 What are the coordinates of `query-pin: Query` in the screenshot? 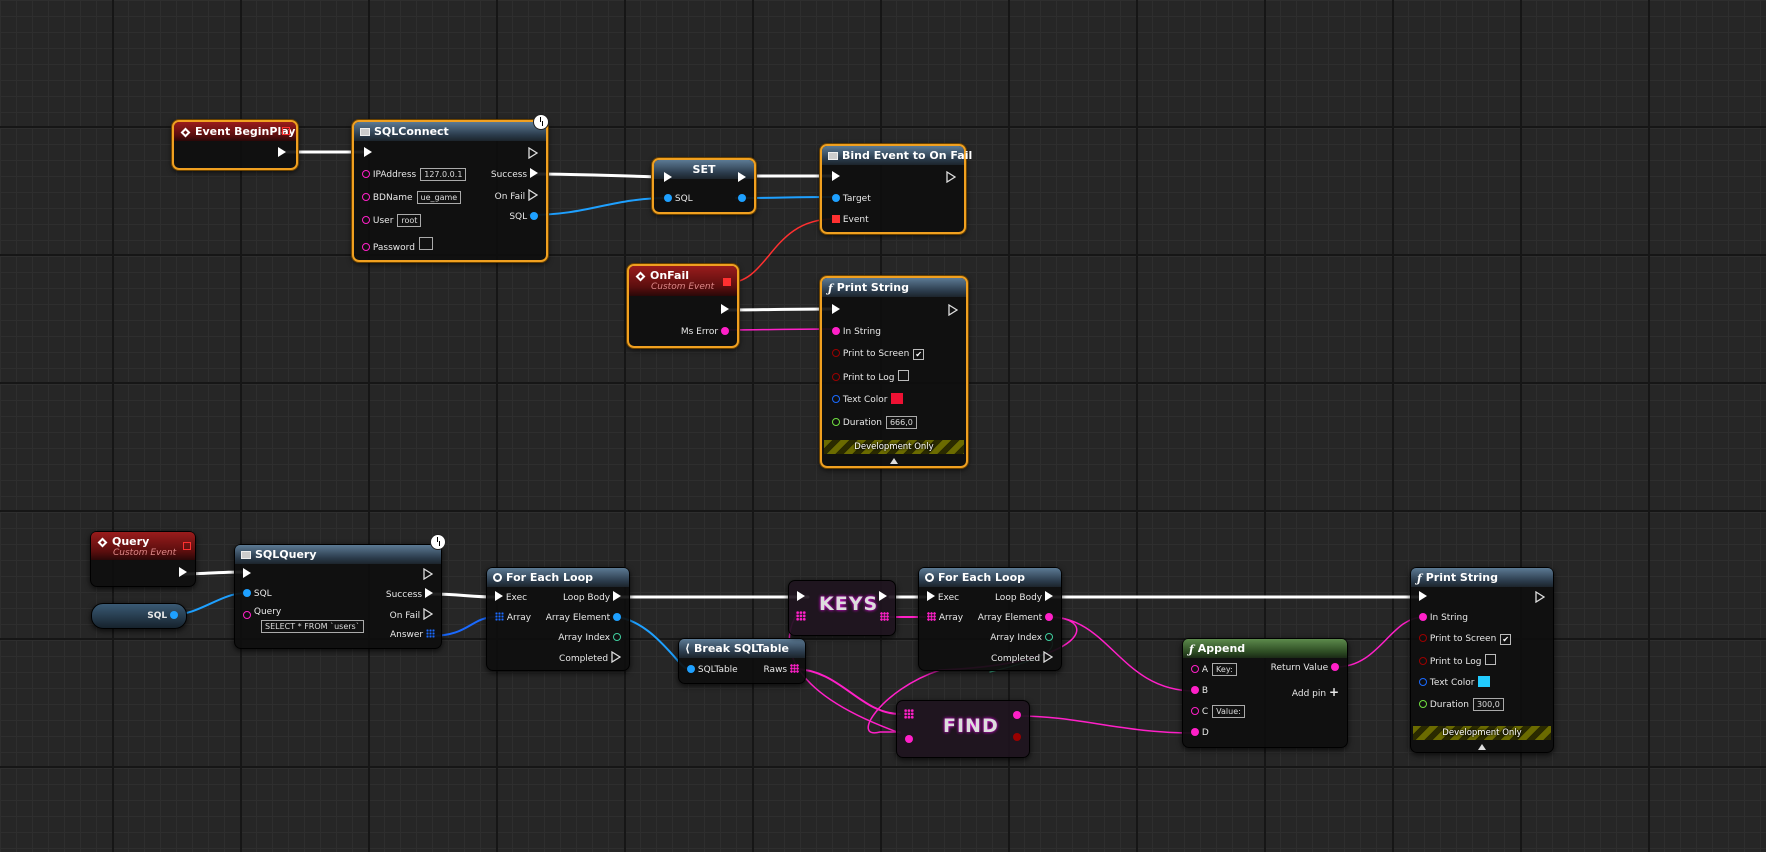 It's located at (262, 612).